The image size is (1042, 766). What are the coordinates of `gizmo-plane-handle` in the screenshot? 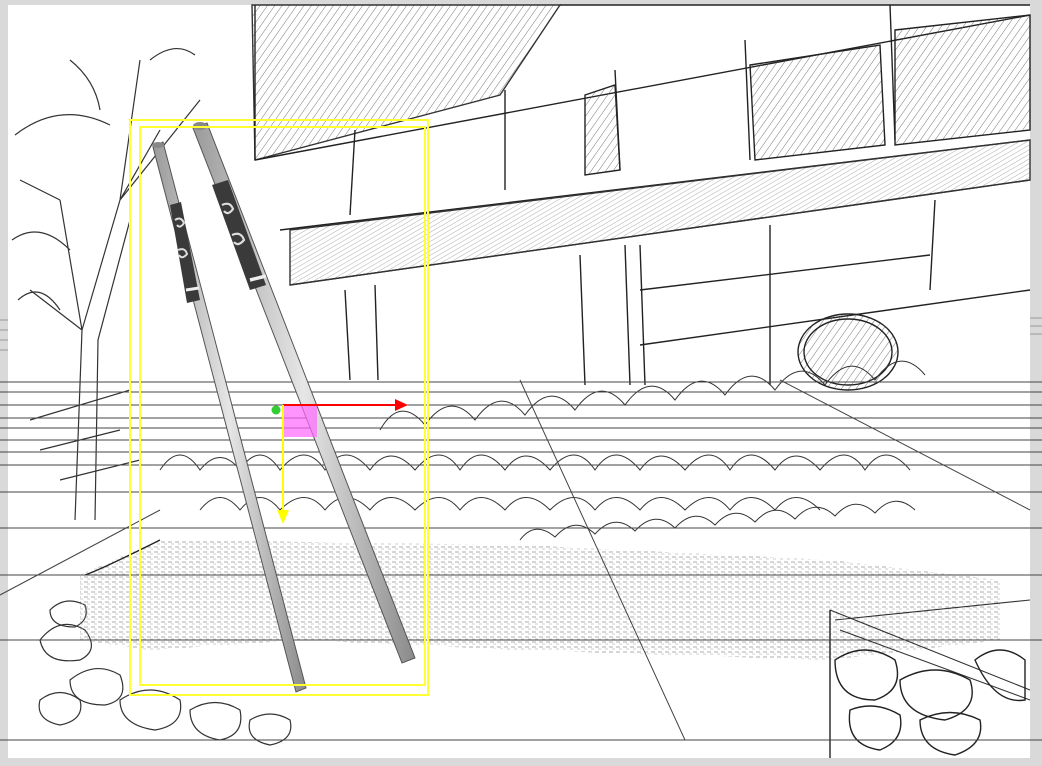 It's located at (300, 421).